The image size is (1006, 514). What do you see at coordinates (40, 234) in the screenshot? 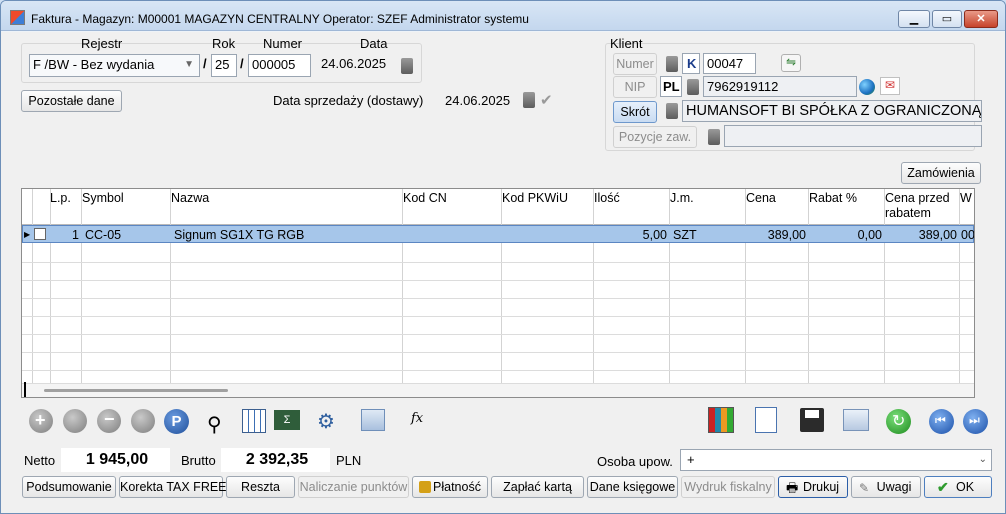
I see `row-checkbox` at bounding box center [40, 234].